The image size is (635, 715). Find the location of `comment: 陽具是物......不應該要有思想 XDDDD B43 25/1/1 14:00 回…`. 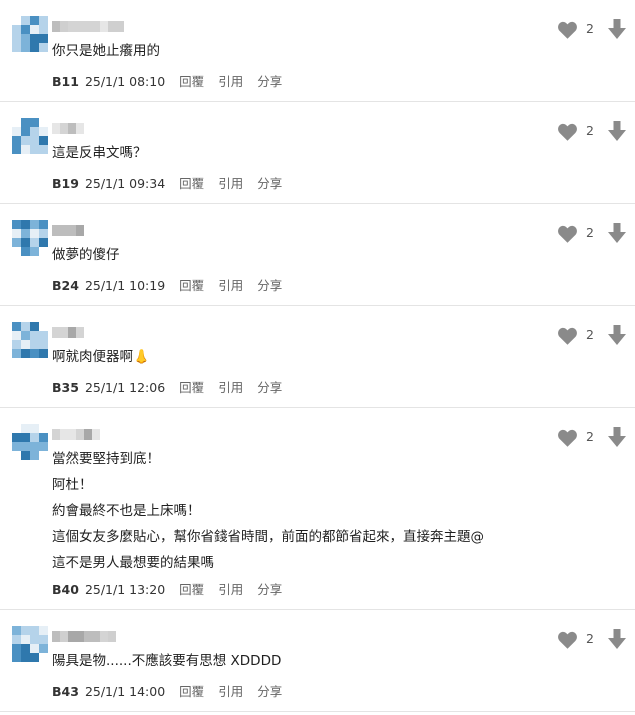

comment: 陽具是物......不應該要有思想 XDDDD B43 25/1/1 14:00 回… is located at coordinates (317, 661).